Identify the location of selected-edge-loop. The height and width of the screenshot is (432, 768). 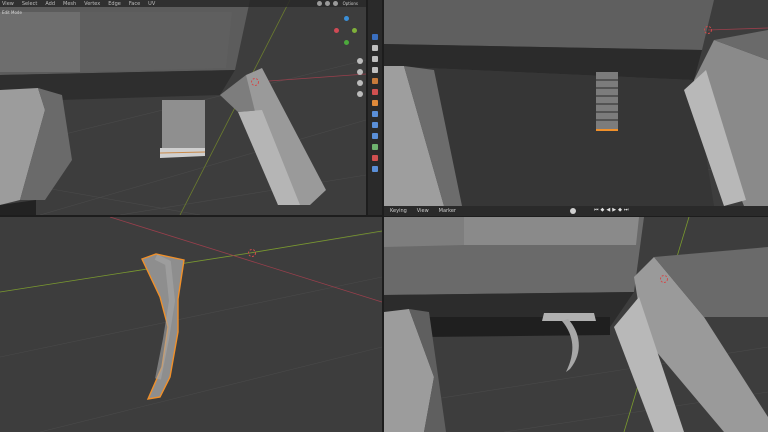
(607, 101).